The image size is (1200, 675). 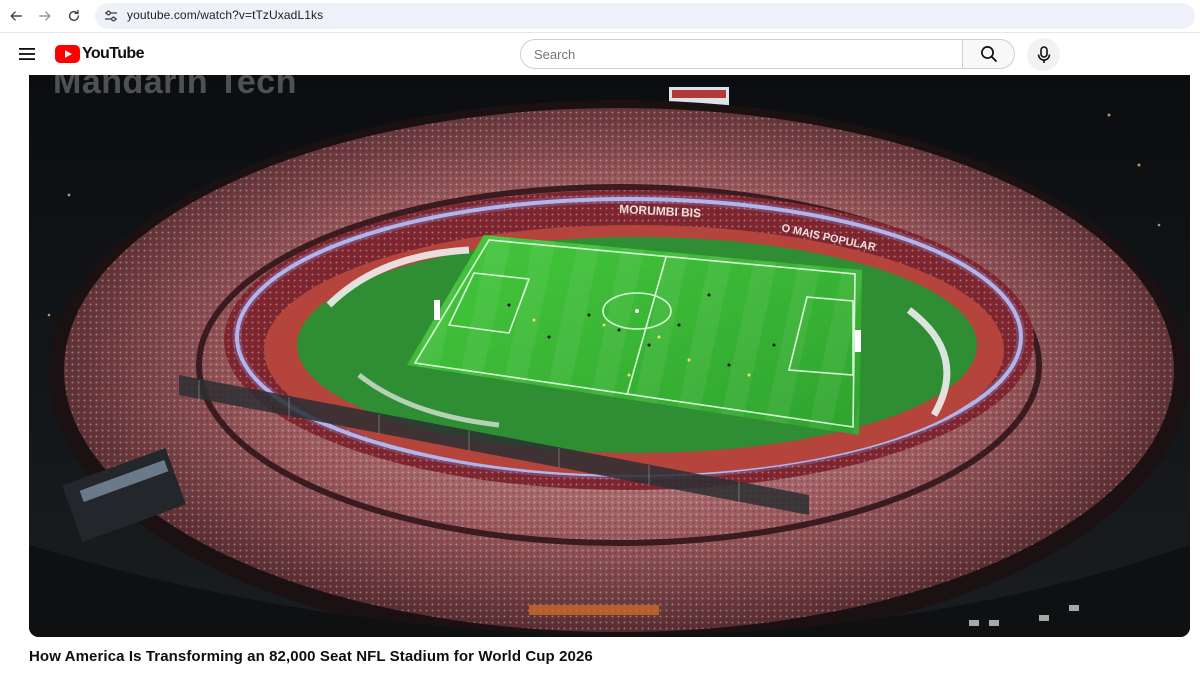 I want to click on search-button, so click(x=988, y=54).